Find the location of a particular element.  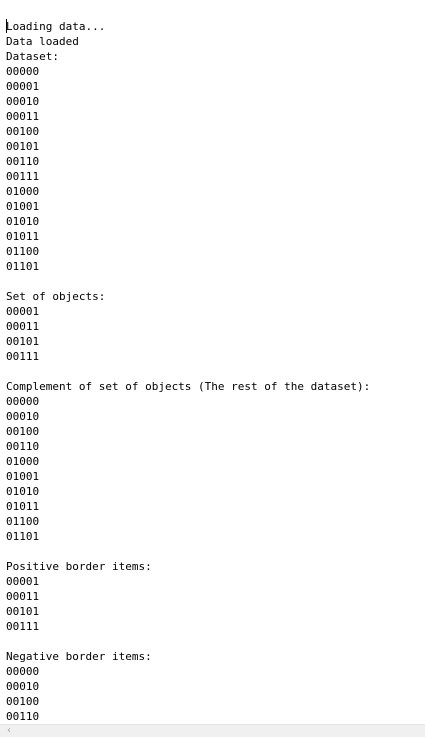

console-line: Data loaded is located at coordinates (42, 41).